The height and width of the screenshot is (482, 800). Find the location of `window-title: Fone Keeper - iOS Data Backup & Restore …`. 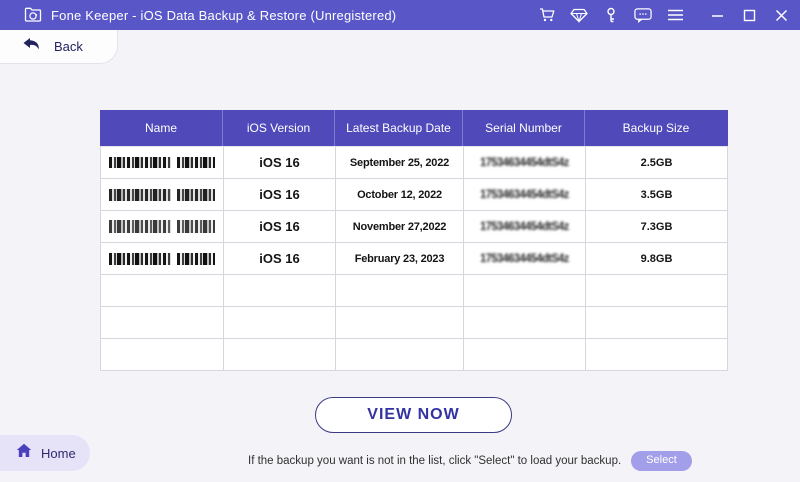

window-title: Fone Keeper - iOS Data Backup & Restore … is located at coordinates (224, 15).